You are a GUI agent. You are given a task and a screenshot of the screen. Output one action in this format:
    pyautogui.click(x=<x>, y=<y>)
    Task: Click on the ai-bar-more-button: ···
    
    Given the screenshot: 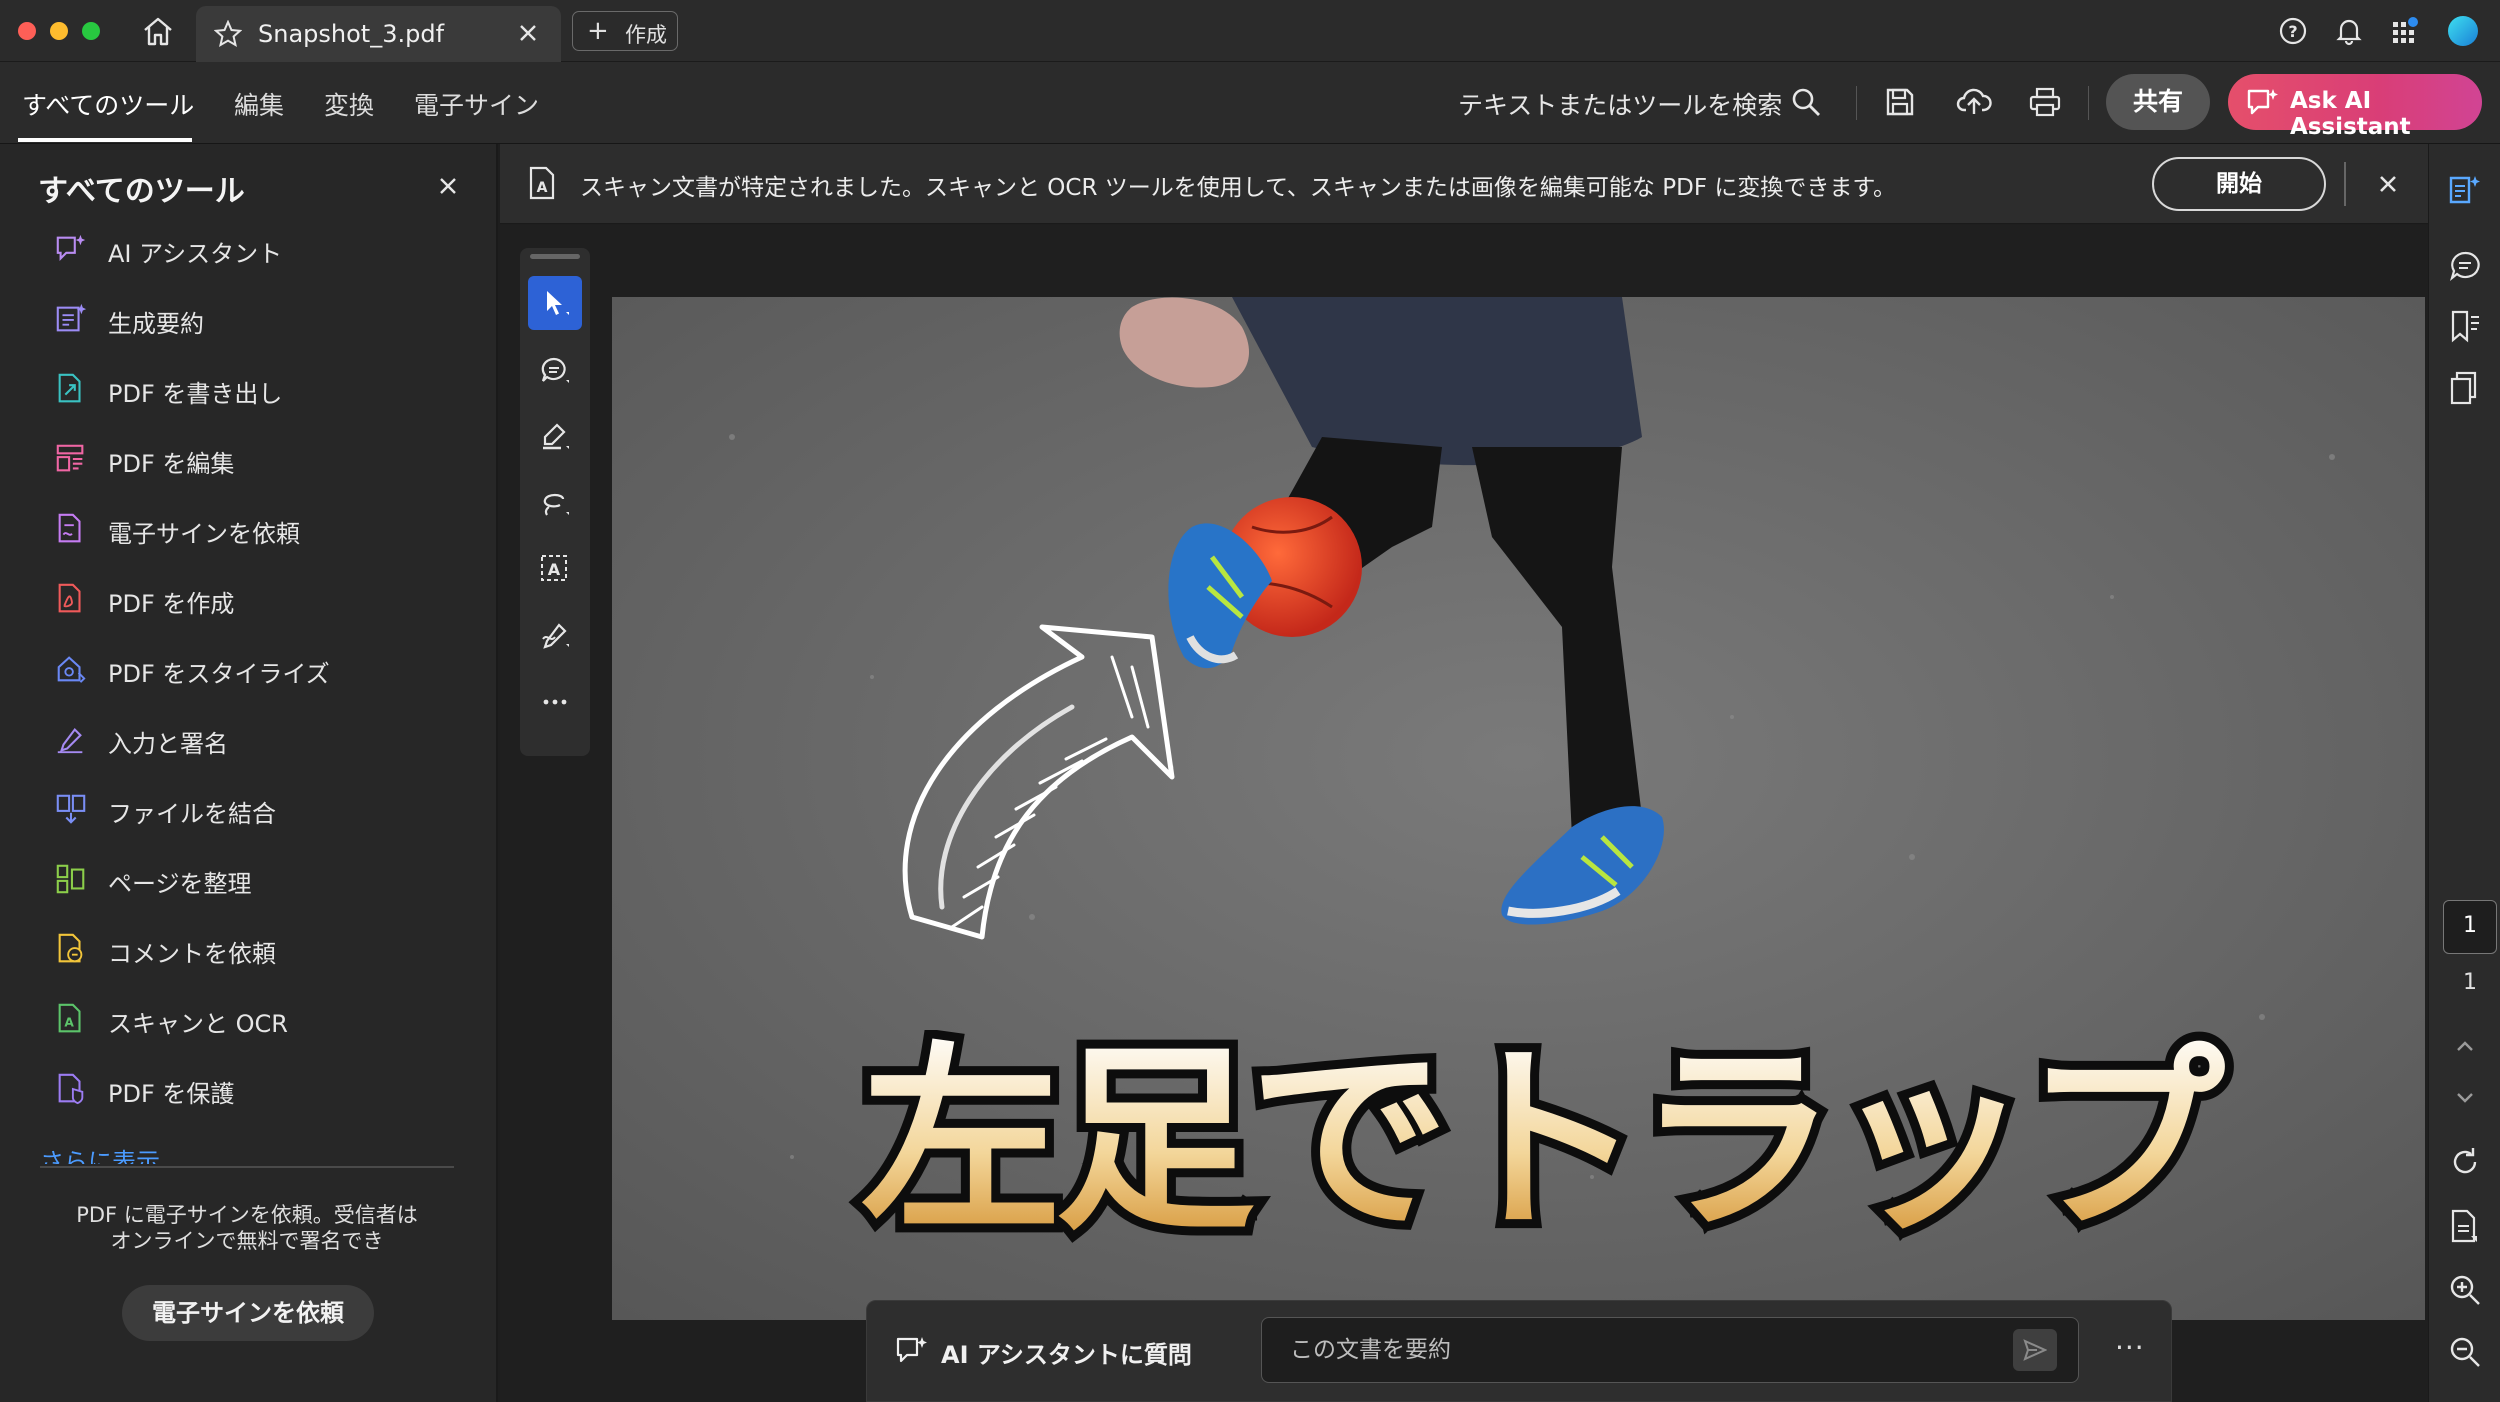 What is the action you would take?
    pyautogui.click(x=2130, y=1347)
    